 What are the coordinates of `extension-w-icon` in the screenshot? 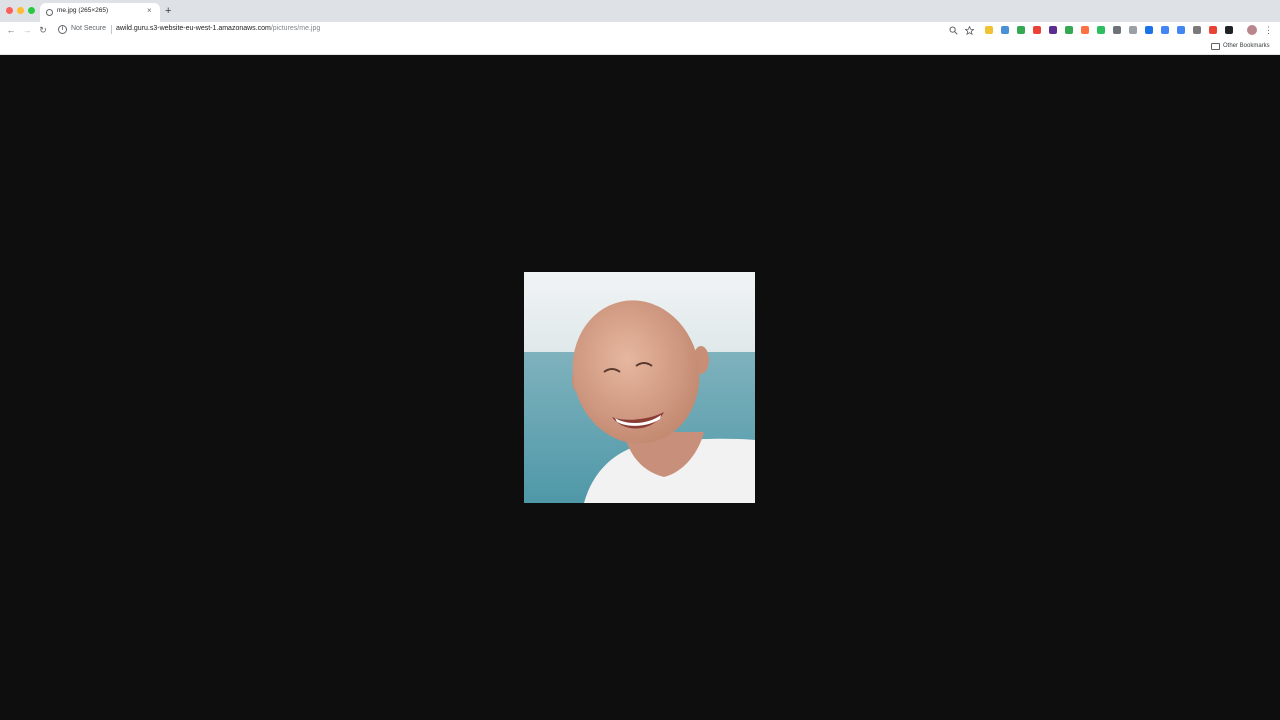 It's located at (1165, 30).